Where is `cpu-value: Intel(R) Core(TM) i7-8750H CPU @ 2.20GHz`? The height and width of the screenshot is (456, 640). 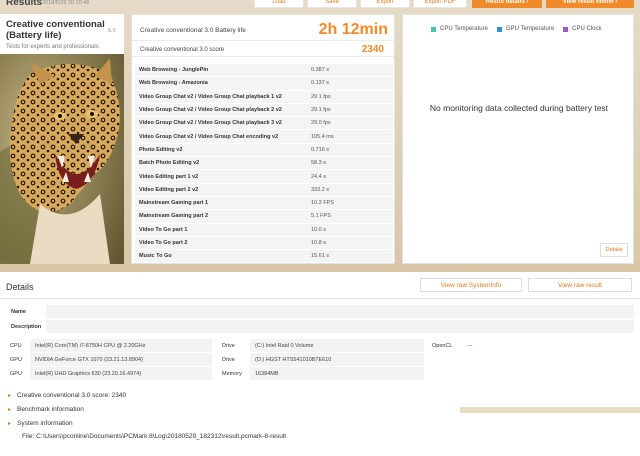 cpu-value: Intel(R) Core(TM) i7-8750H CPU @ 2.20GHz is located at coordinates (121, 345).